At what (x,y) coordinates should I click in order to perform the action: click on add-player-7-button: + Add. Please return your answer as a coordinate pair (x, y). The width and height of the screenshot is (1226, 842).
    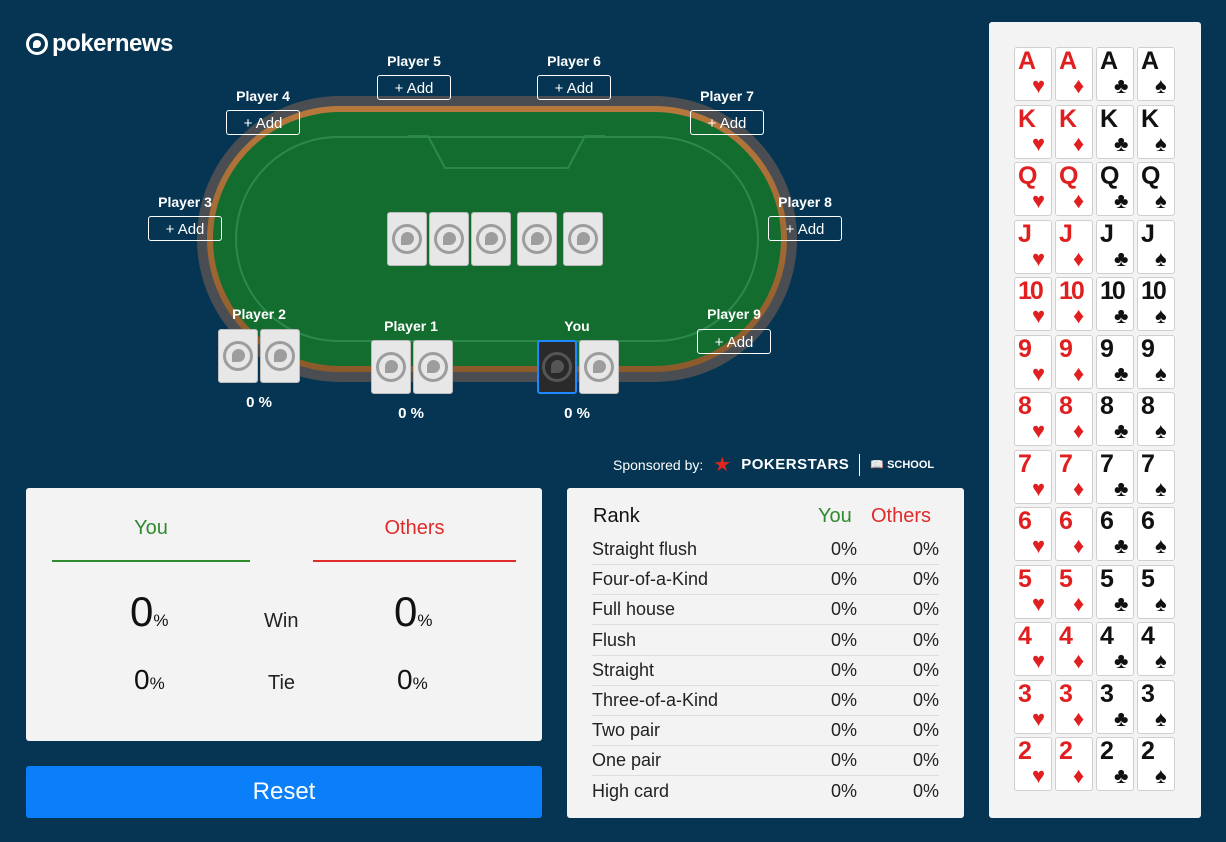
    Looking at the image, I should click on (727, 122).